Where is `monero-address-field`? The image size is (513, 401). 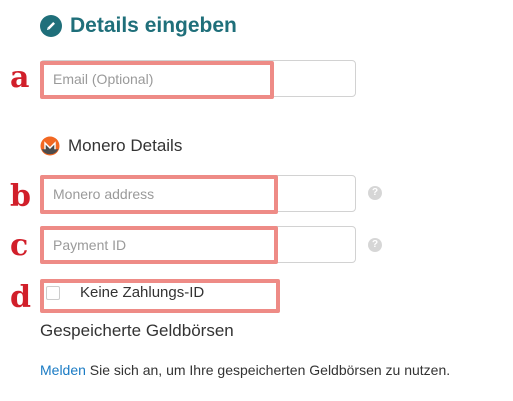
monero-address-field is located at coordinates (198, 193).